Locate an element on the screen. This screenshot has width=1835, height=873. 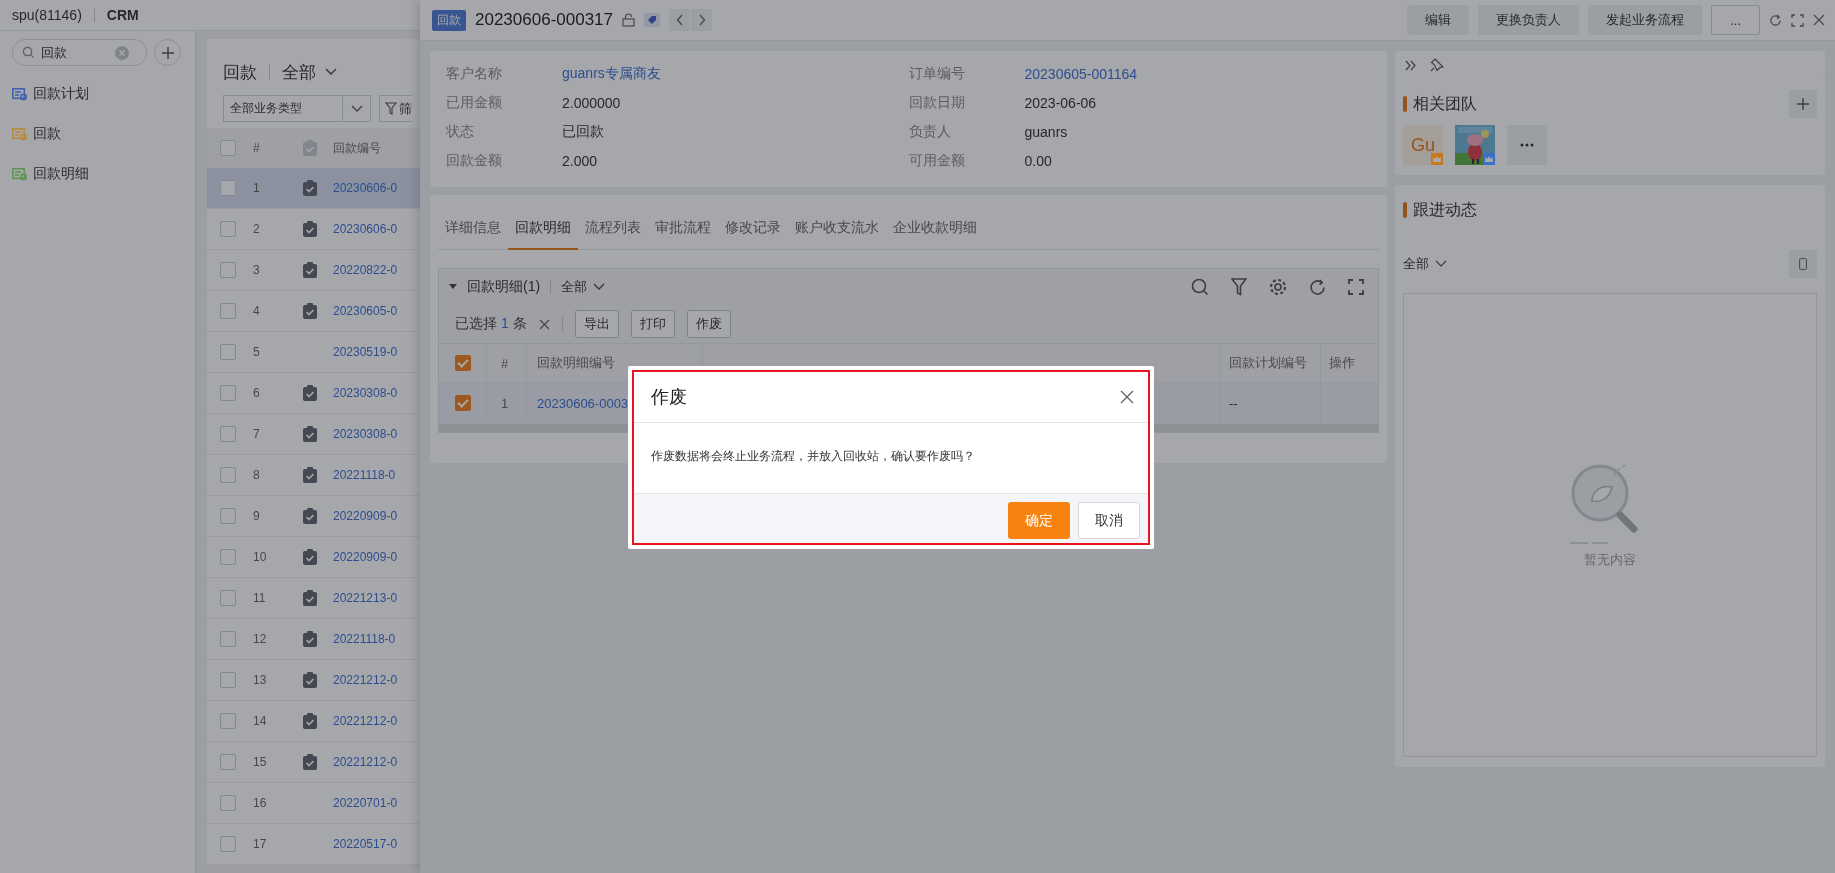
column-header: 回款编号 is located at coordinates (357, 148).